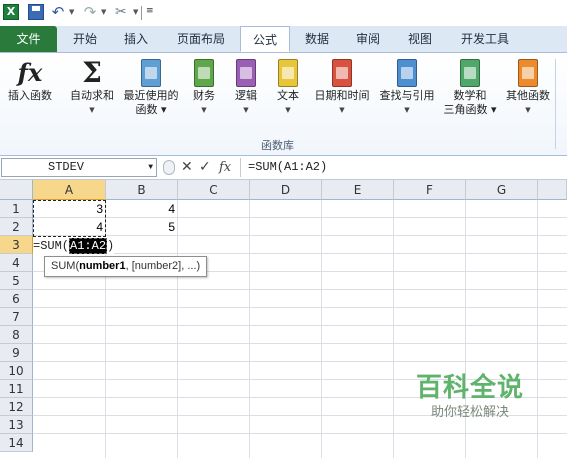 This screenshot has height=458, width=567. What do you see at coordinates (102, 266) in the screenshot?
I see `tooltip-current-arg: number1` at bounding box center [102, 266].